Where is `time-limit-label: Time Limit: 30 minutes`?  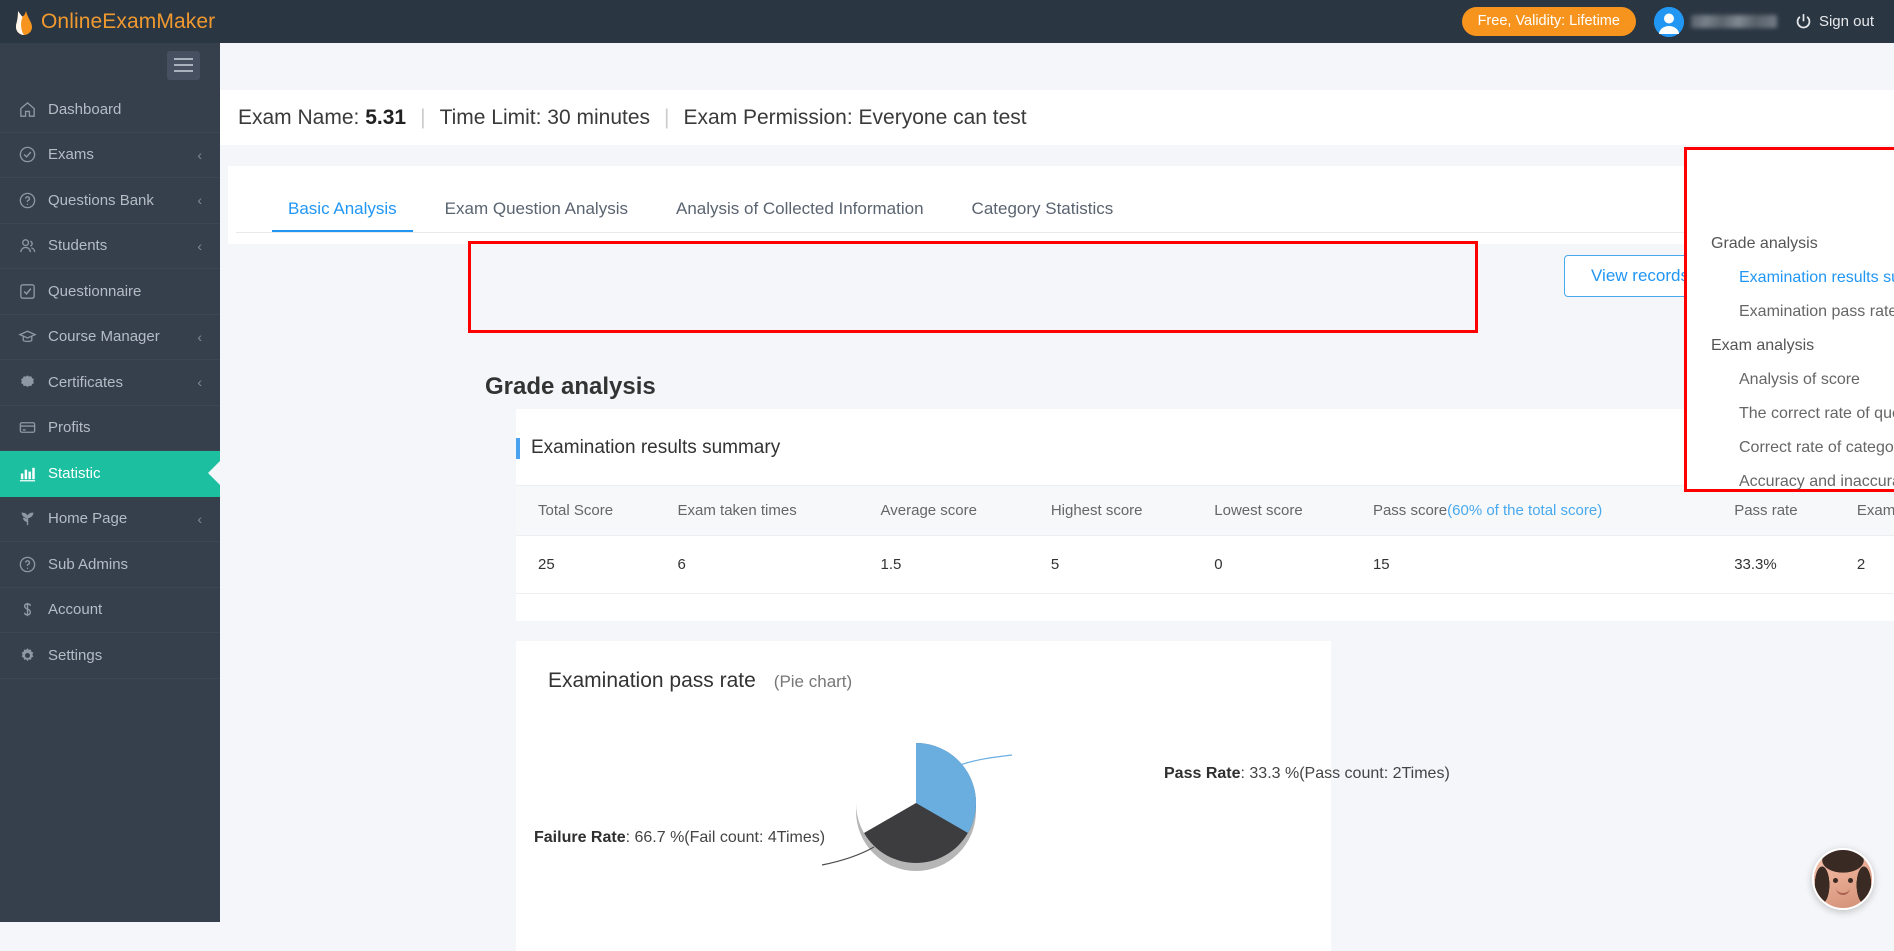 time-limit-label: Time Limit: 30 minutes is located at coordinates (545, 117).